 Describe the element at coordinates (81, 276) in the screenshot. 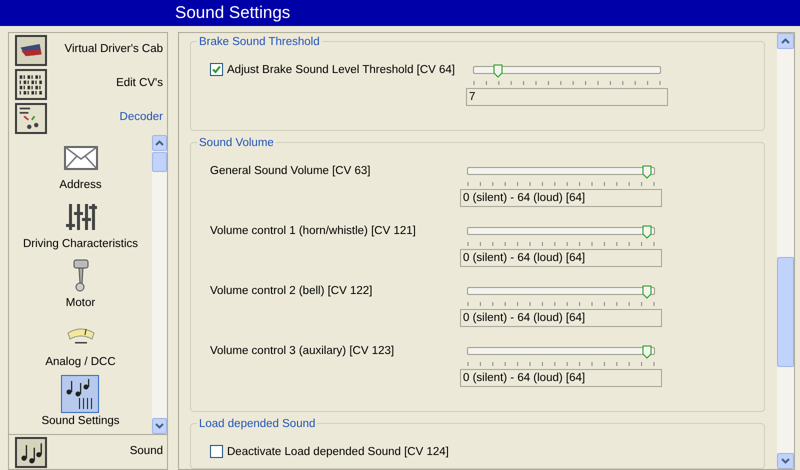

I see `piston-icon` at that location.